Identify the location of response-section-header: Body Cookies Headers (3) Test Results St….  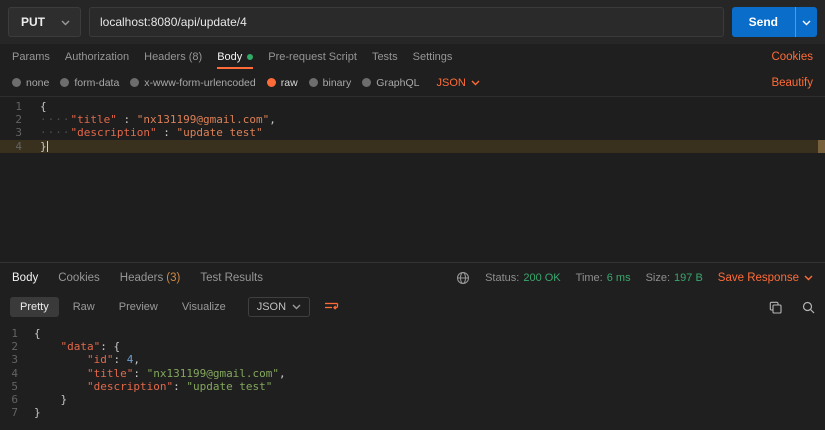
(412, 277).